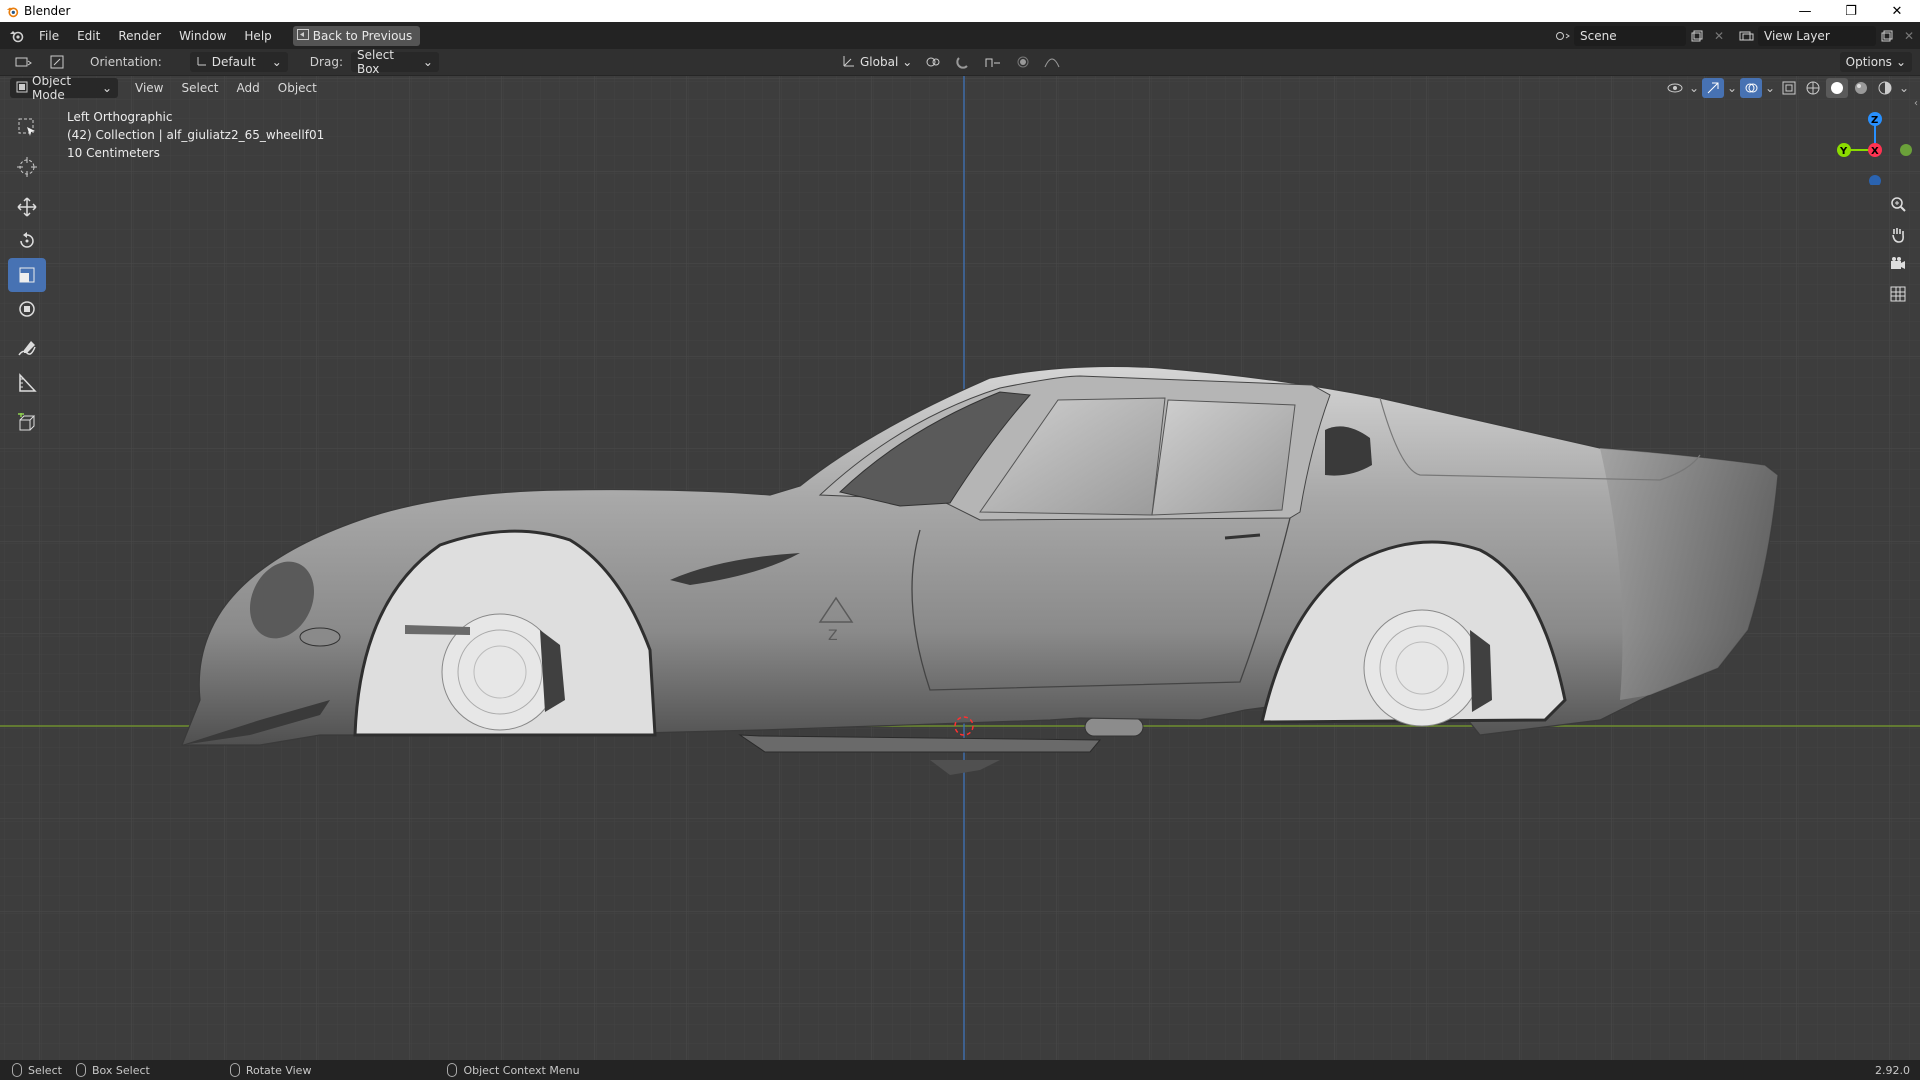 The height and width of the screenshot is (1080, 1920). What do you see at coordinates (1875, 180) in the screenshot?
I see `neg-z-axis-handle` at bounding box center [1875, 180].